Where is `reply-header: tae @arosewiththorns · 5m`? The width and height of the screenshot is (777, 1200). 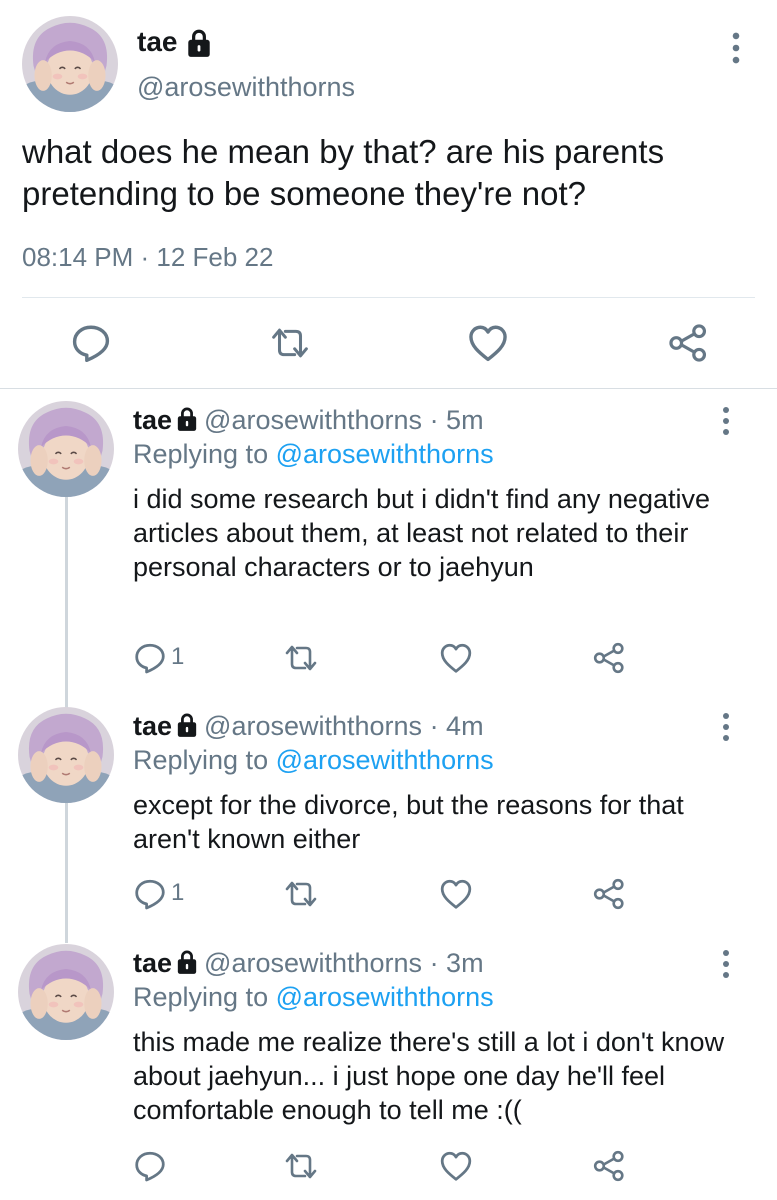 reply-header: tae @arosewiththorns · 5m is located at coordinates (308, 420).